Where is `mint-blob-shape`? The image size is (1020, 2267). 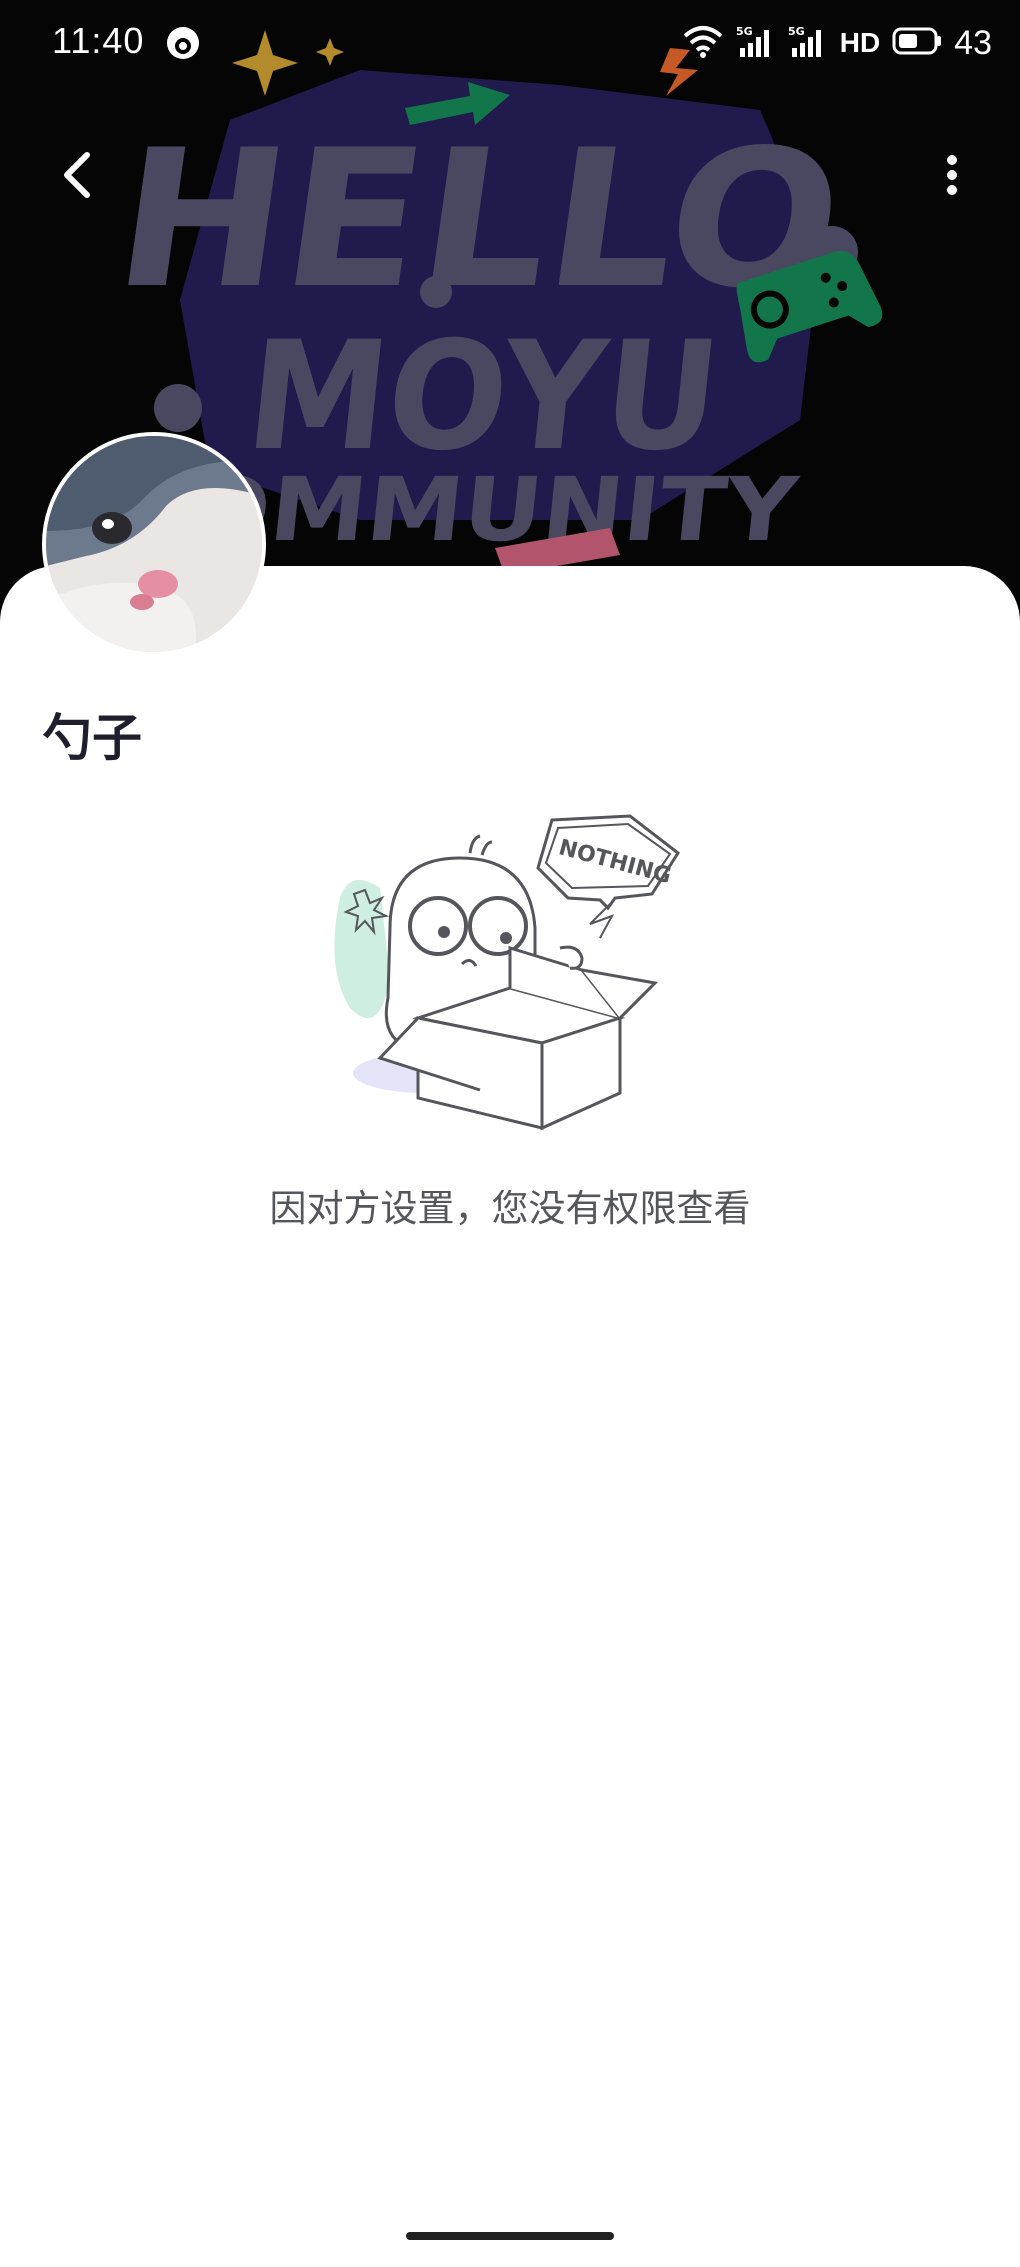 mint-blob-shape is located at coordinates (362, 949).